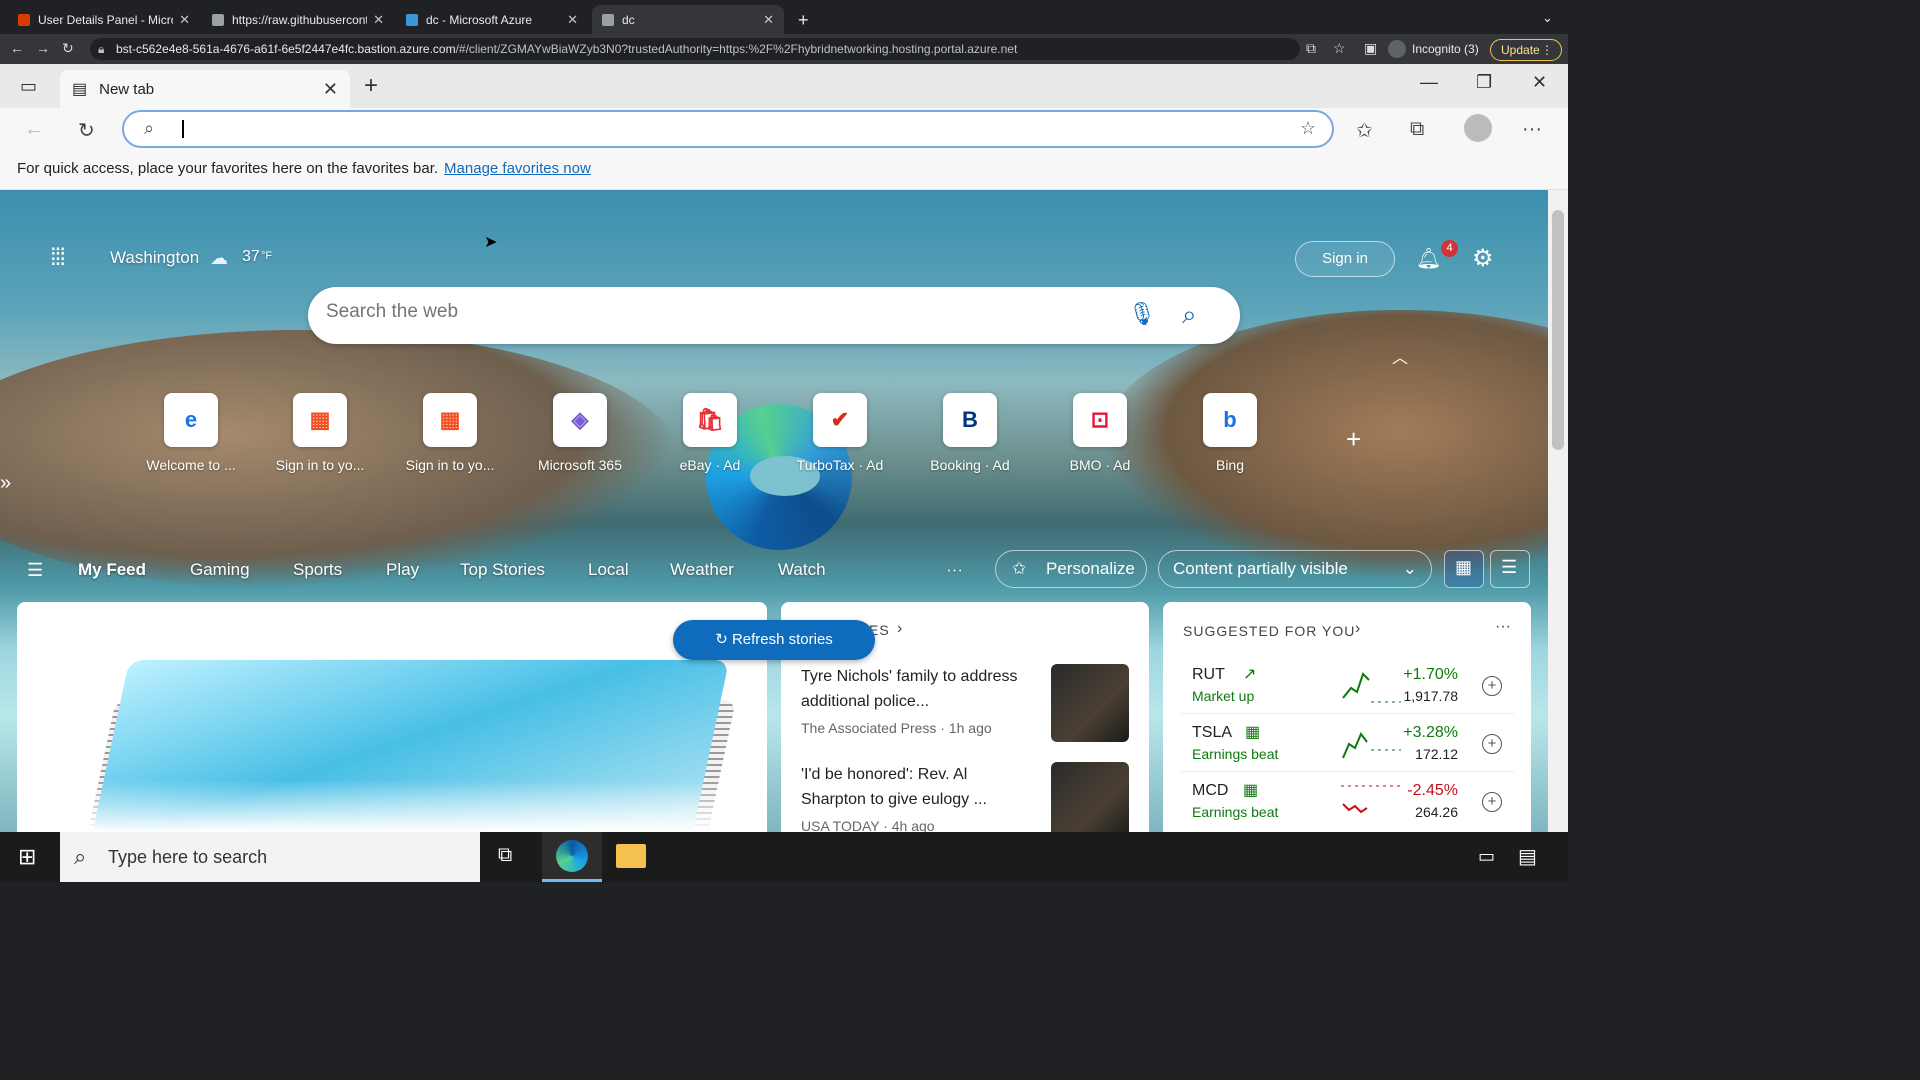 Image resolution: width=1920 pixels, height=1080 pixels. What do you see at coordinates (1558, 511) in the screenshot?
I see `page-scrollbar` at bounding box center [1558, 511].